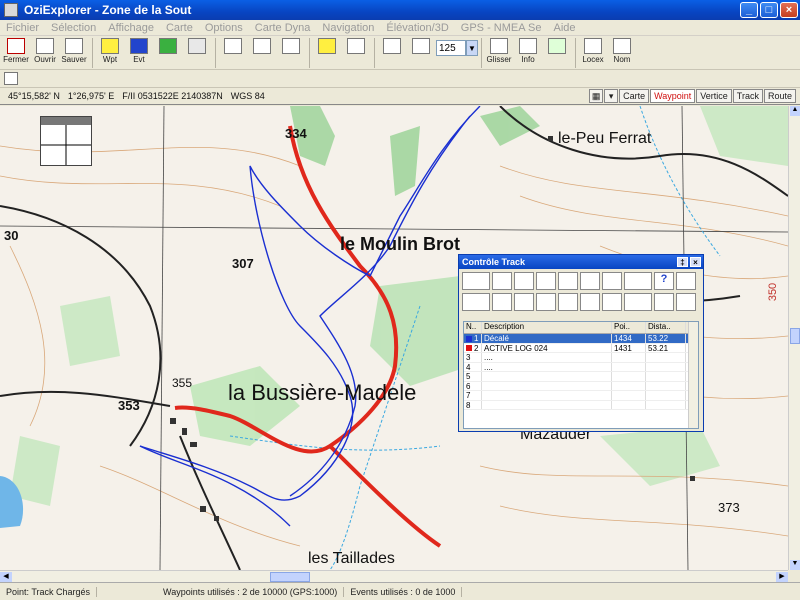 This screenshot has height=600, width=800. Describe the element at coordinates (590, 302) in the screenshot. I see `arrow-up-icon` at that location.